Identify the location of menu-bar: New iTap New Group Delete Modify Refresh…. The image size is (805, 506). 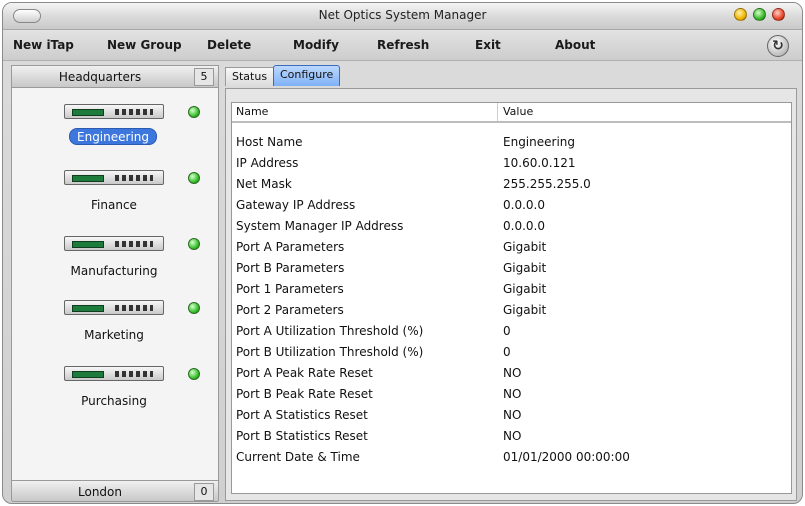
(402, 45).